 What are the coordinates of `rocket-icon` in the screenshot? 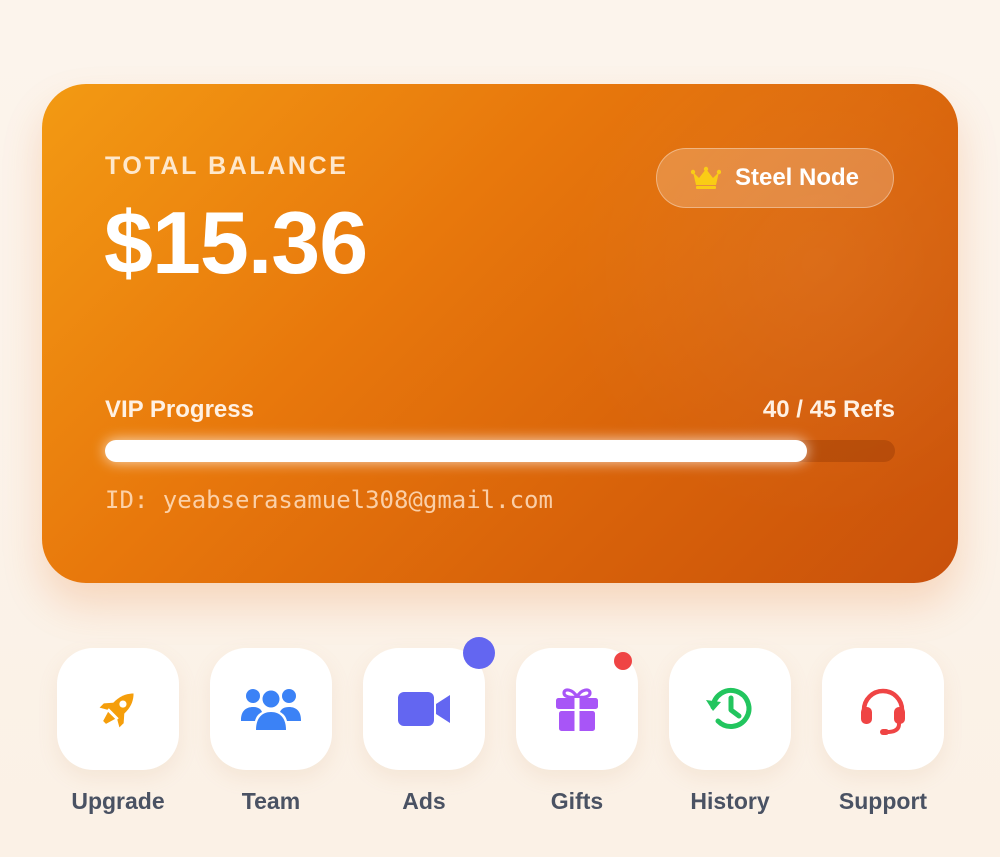 It's located at (116, 710).